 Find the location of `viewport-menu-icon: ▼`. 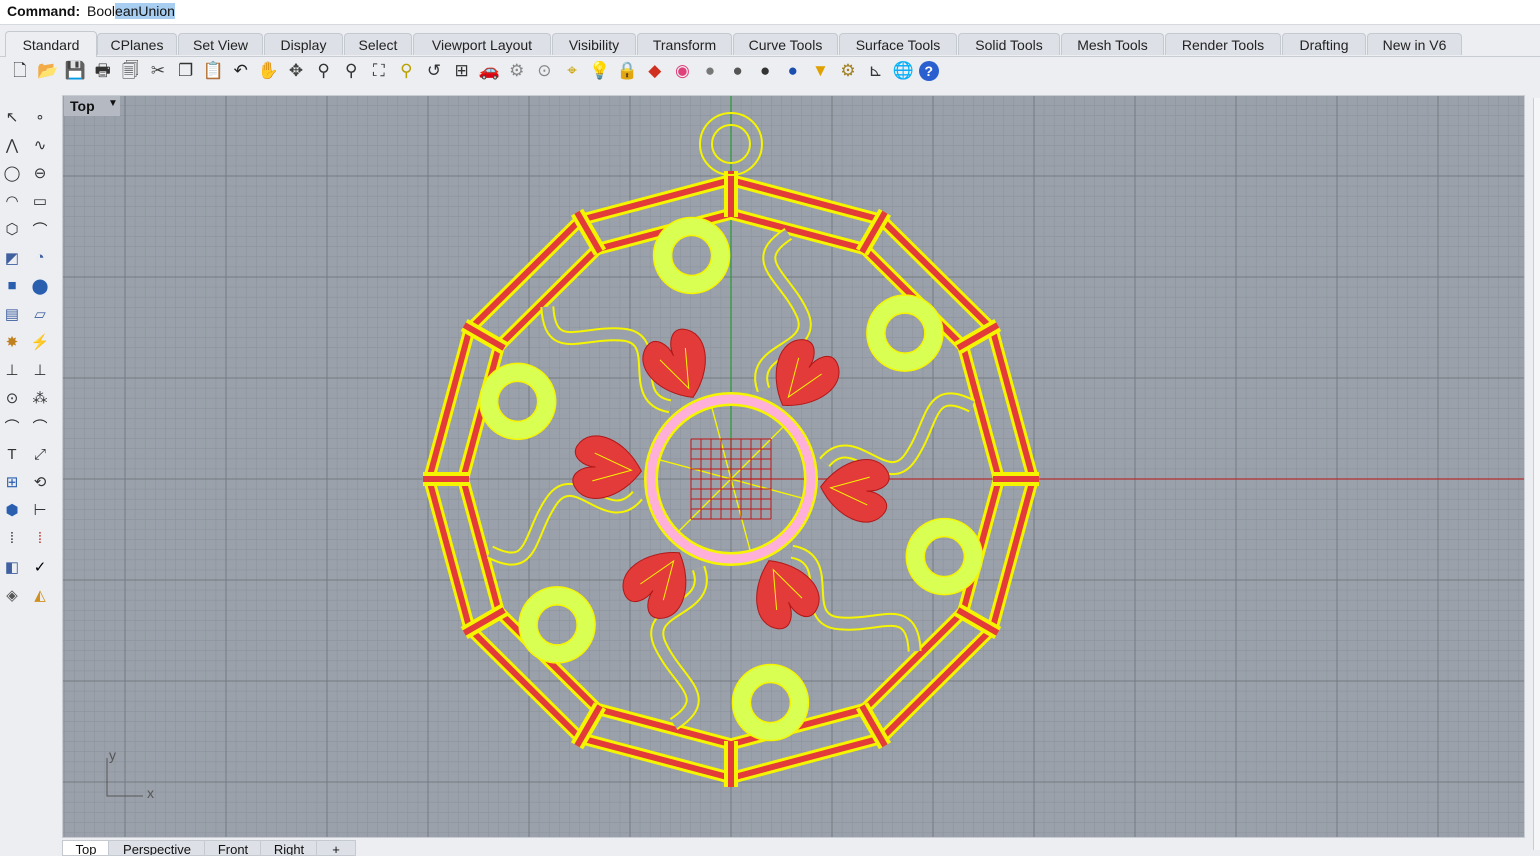

viewport-menu-icon: ▼ is located at coordinates (113, 103).